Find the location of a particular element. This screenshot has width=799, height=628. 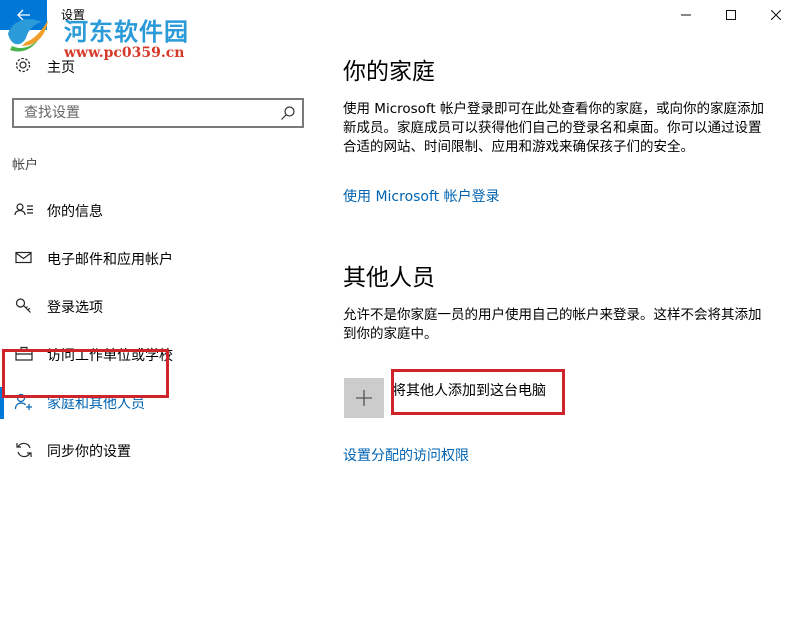

other-people-section-title: 其他人员 is located at coordinates (389, 278).